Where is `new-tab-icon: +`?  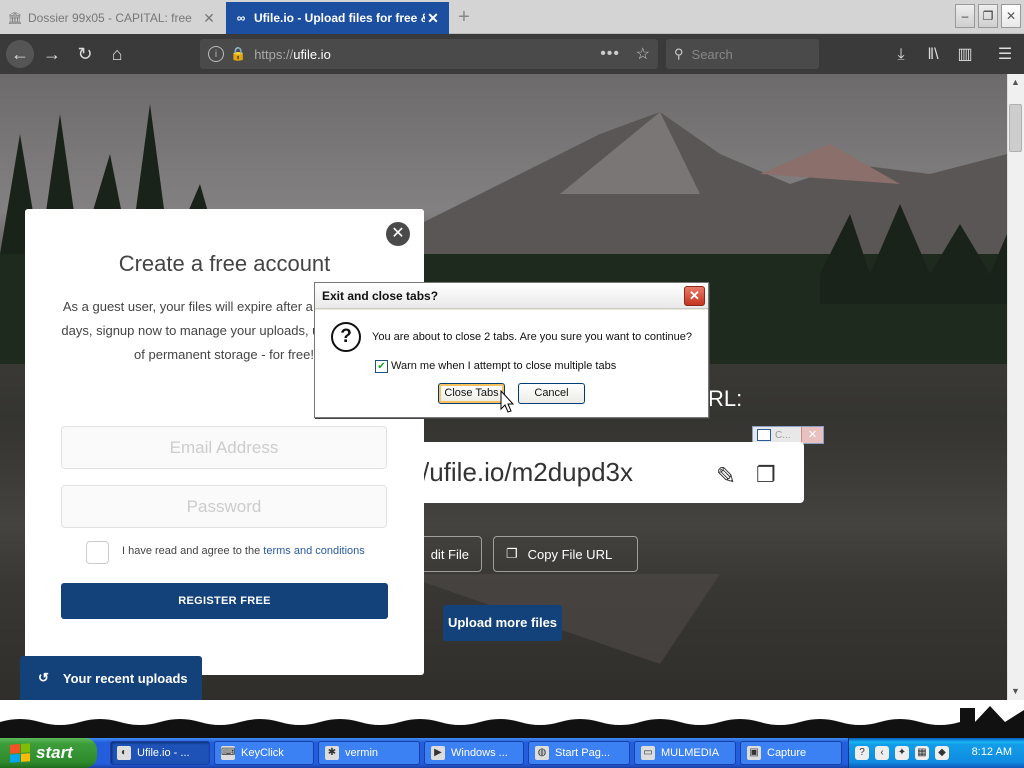 new-tab-icon: + is located at coordinates (464, 17).